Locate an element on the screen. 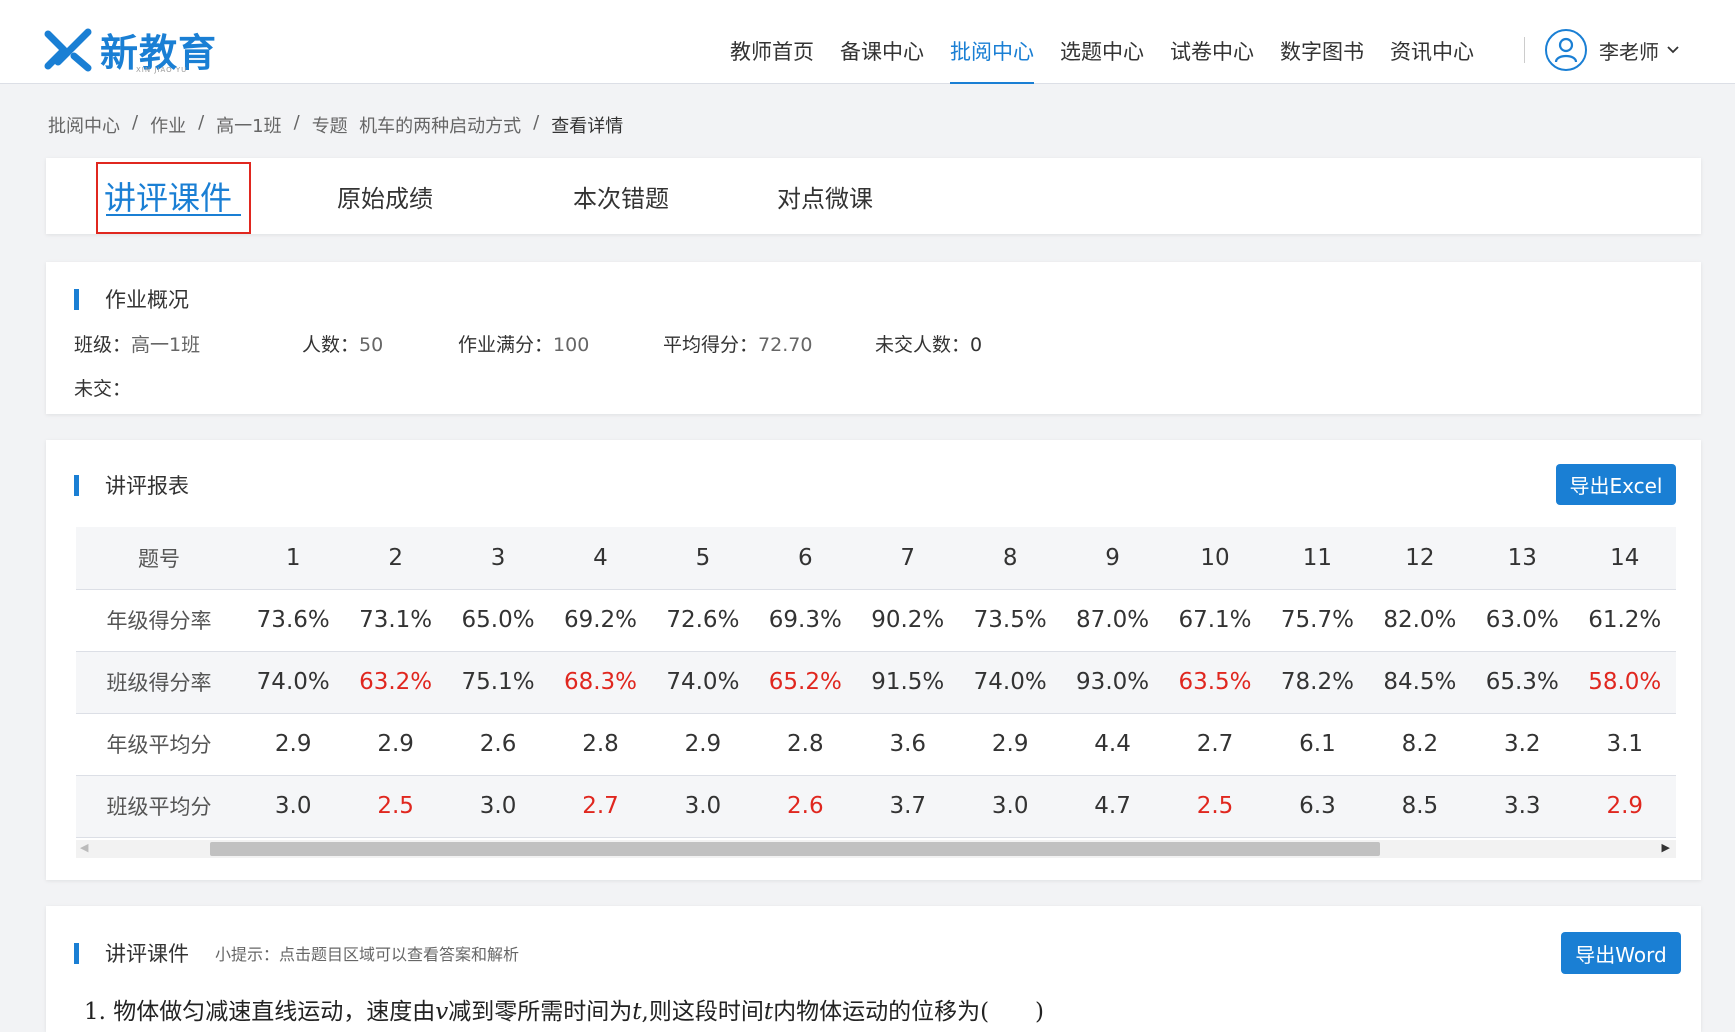 The height and width of the screenshot is (1032, 1735). table-cell: 68.3% is located at coordinates (600, 682).